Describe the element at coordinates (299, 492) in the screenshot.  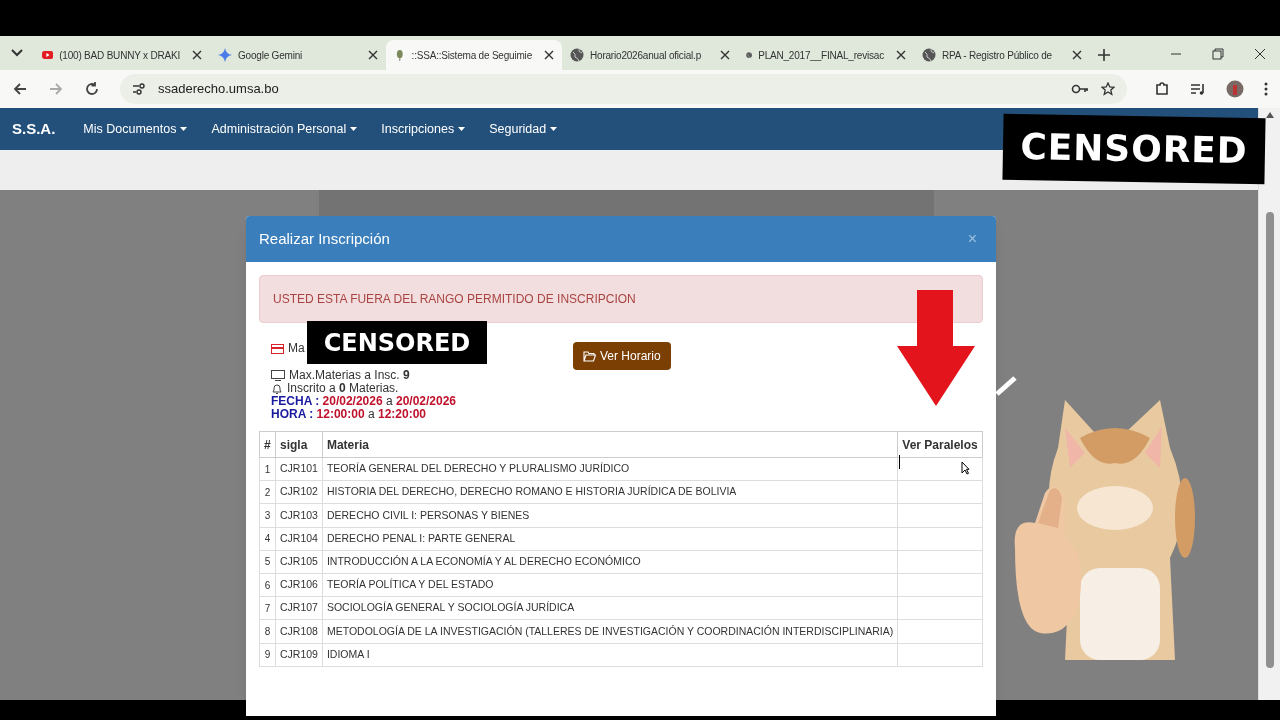
I see `table-cell: CJR102` at that location.